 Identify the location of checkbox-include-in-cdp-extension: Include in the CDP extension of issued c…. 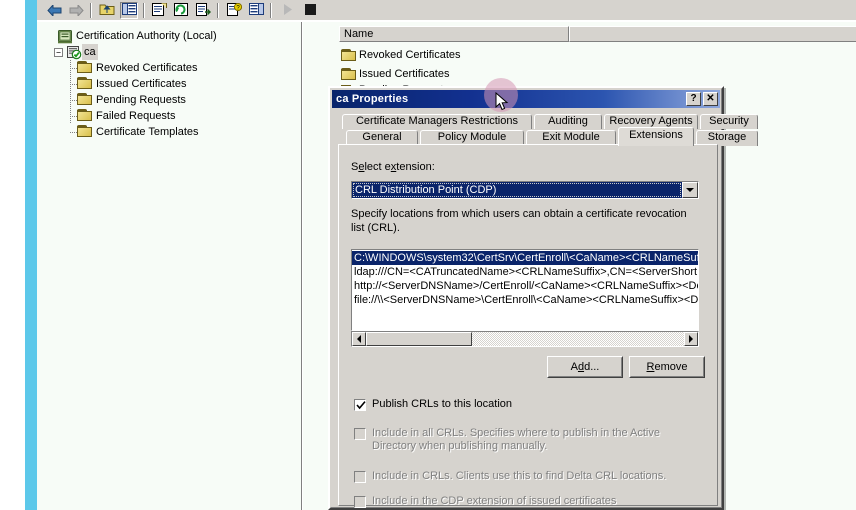
(526, 501).